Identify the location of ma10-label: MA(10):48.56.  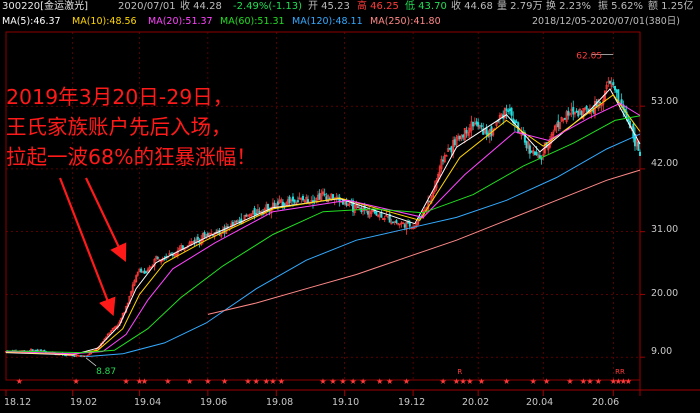
(104, 21).